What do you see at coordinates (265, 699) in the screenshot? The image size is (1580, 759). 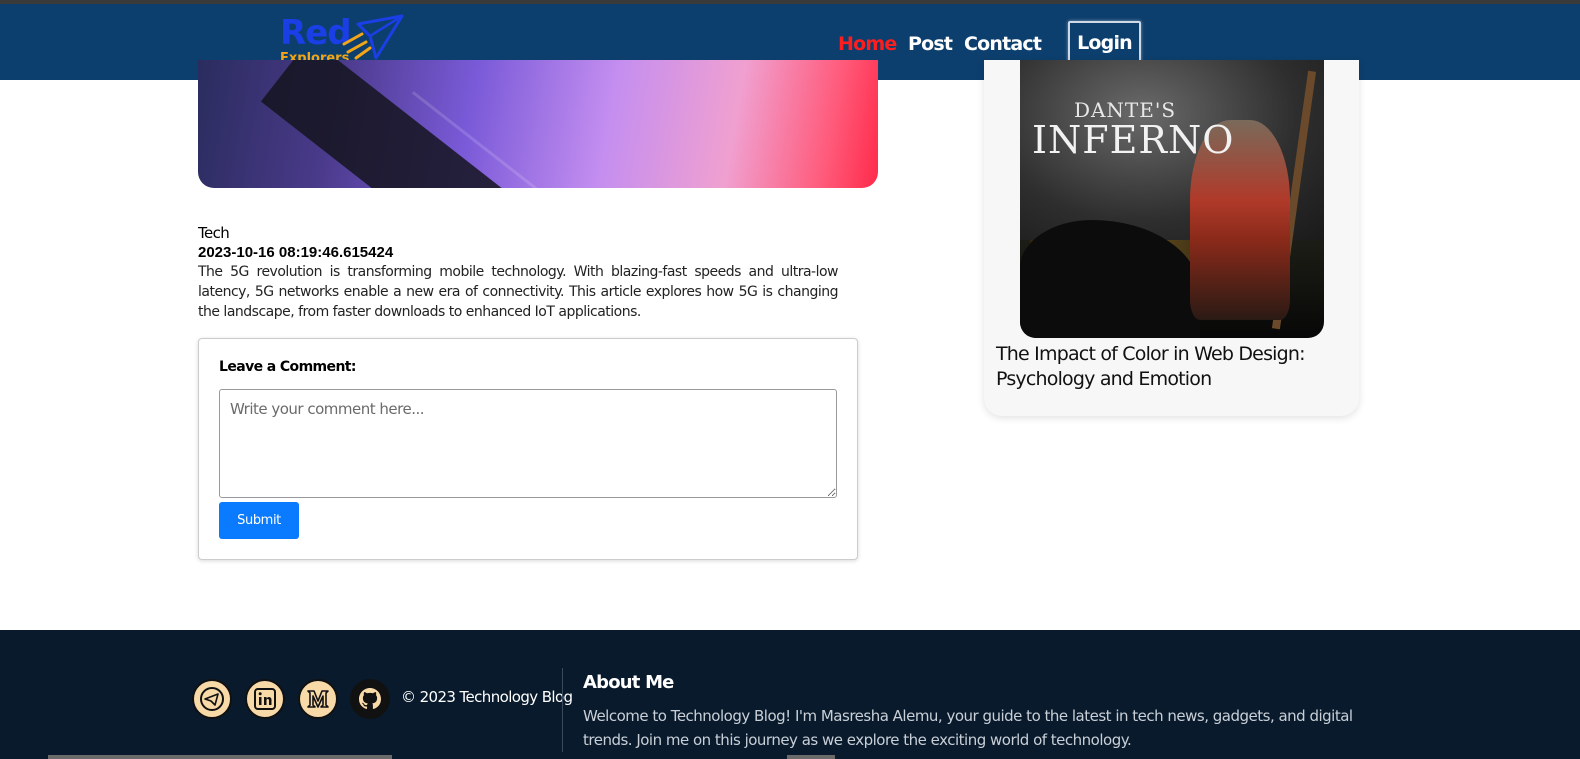 I see `linkedin-icon` at bounding box center [265, 699].